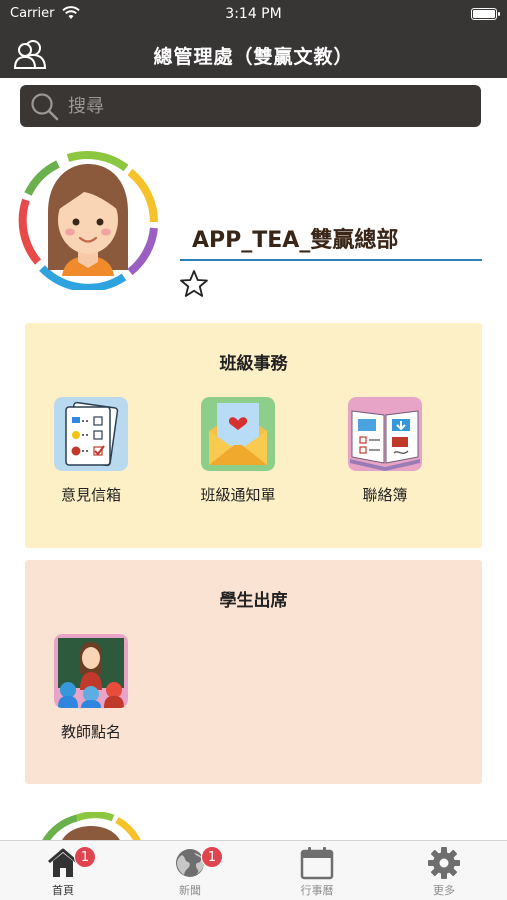 The width and height of the screenshot is (507, 900). Describe the element at coordinates (91, 434) in the screenshot. I see `survey-clipboard-icon` at that location.